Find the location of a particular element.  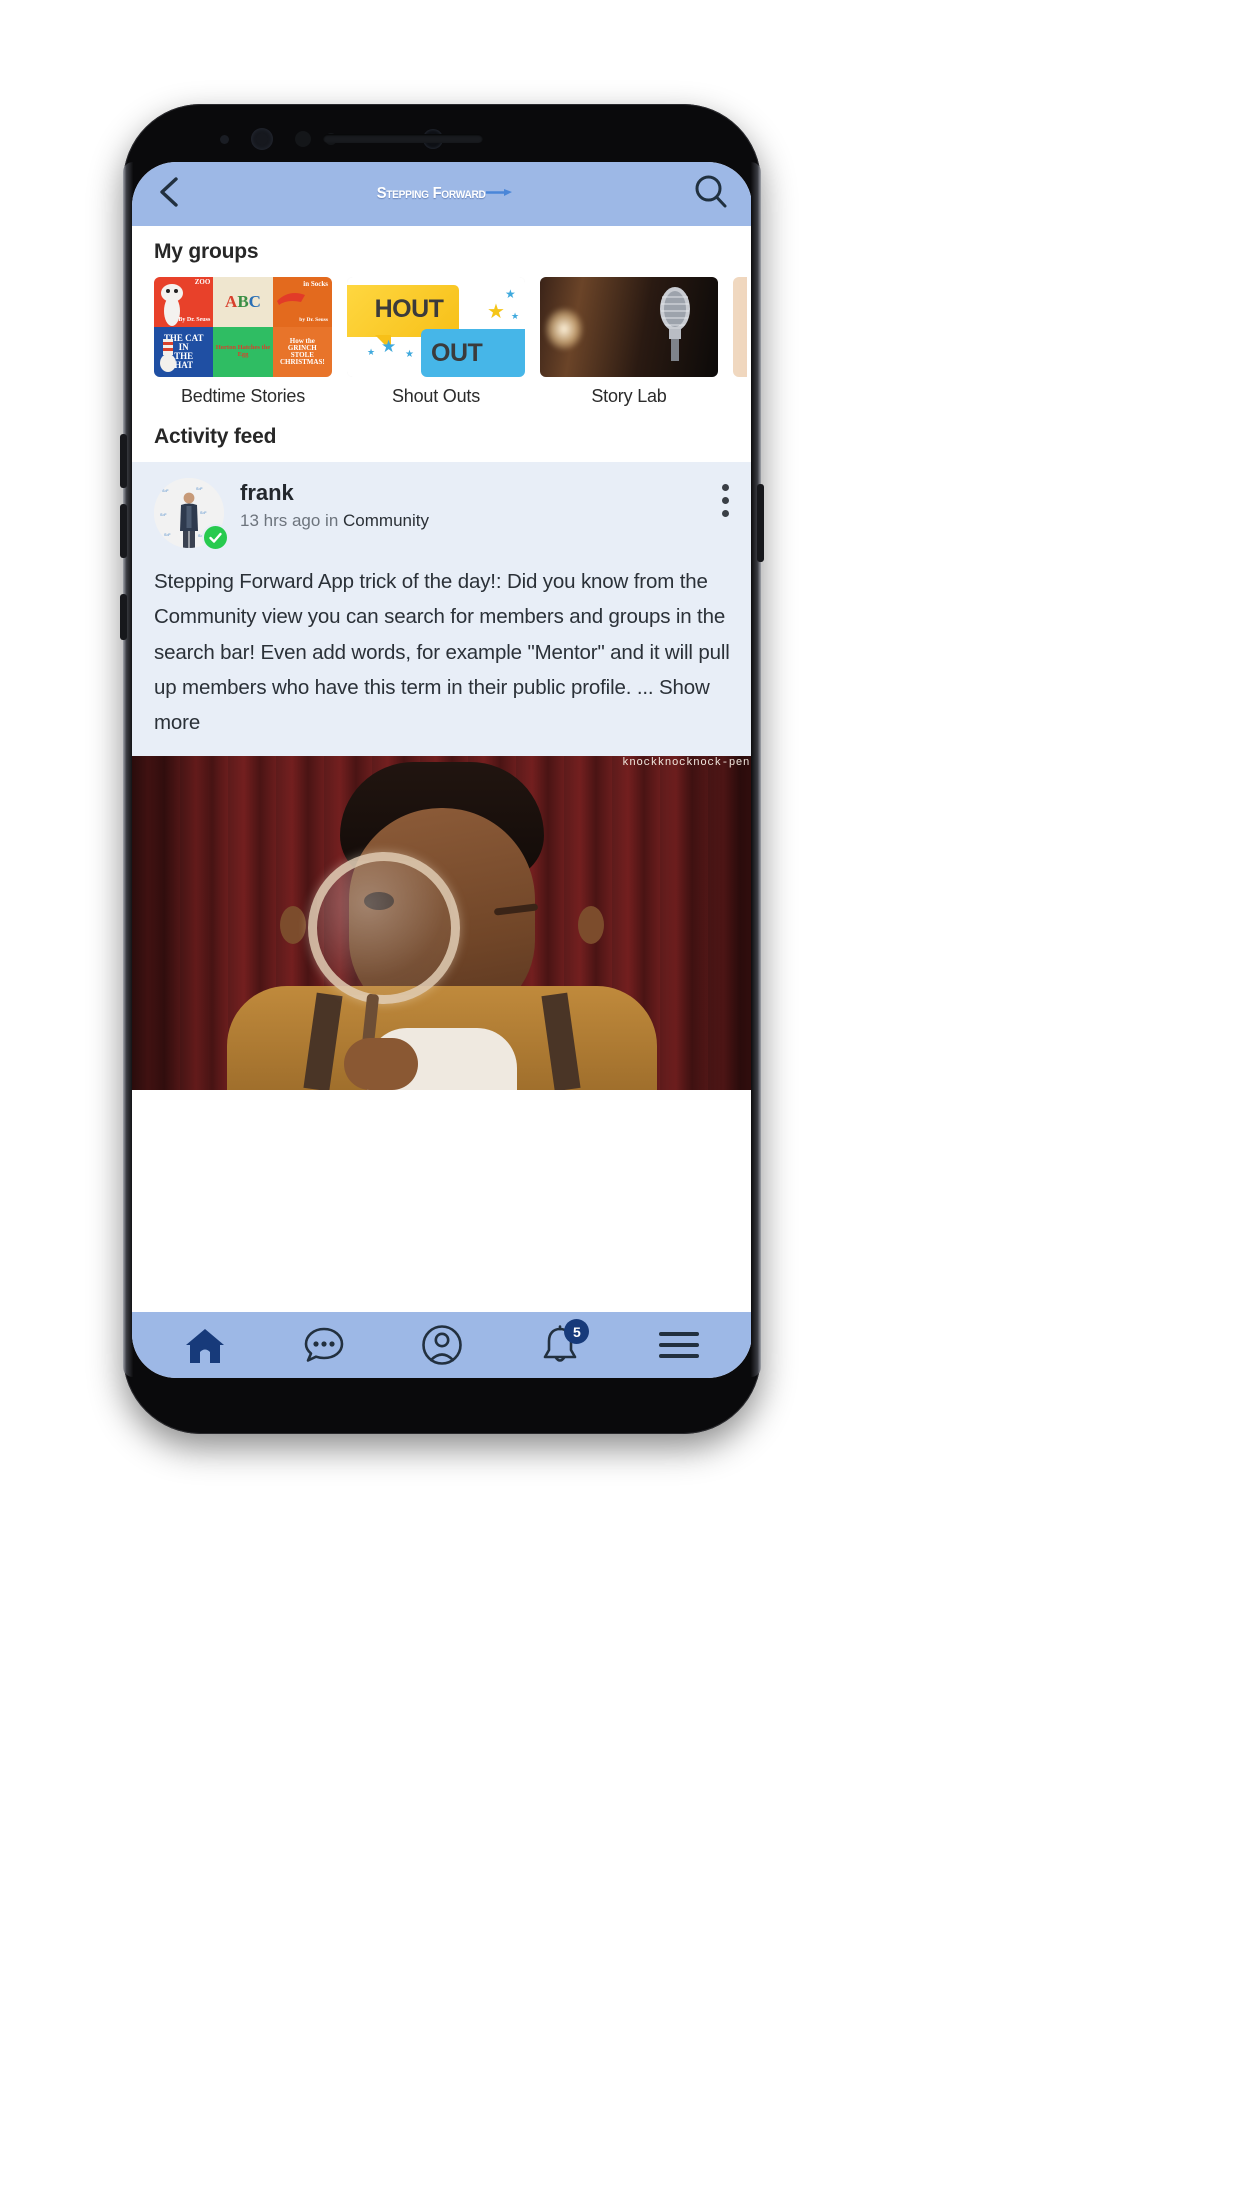

chat-bubble-icon is located at coordinates (323, 1344).